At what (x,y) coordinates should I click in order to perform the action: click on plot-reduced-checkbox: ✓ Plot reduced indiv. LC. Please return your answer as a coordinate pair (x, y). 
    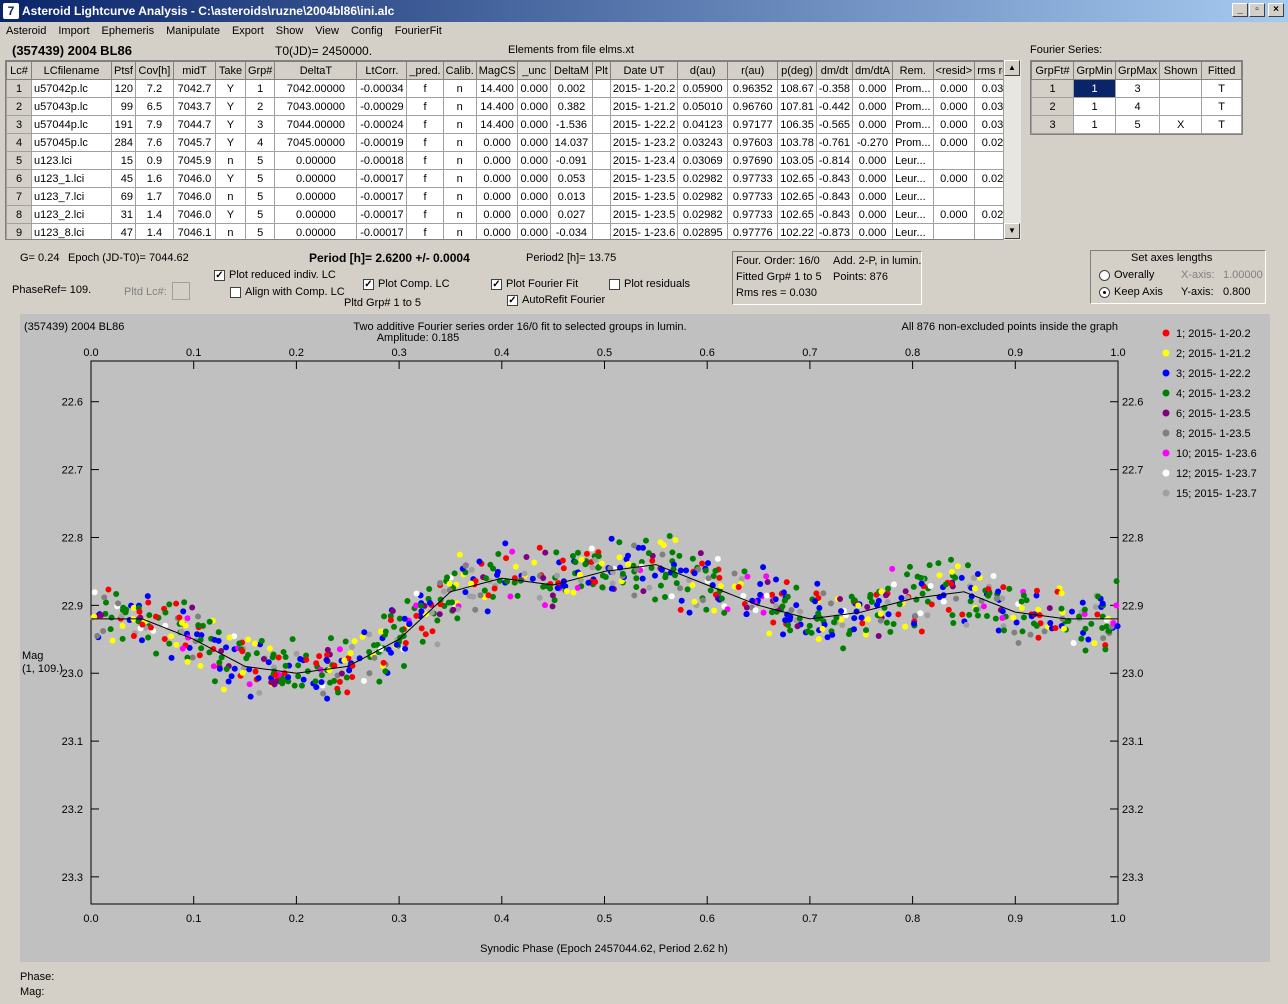
    Looking at the image, I should click on (275, 275).